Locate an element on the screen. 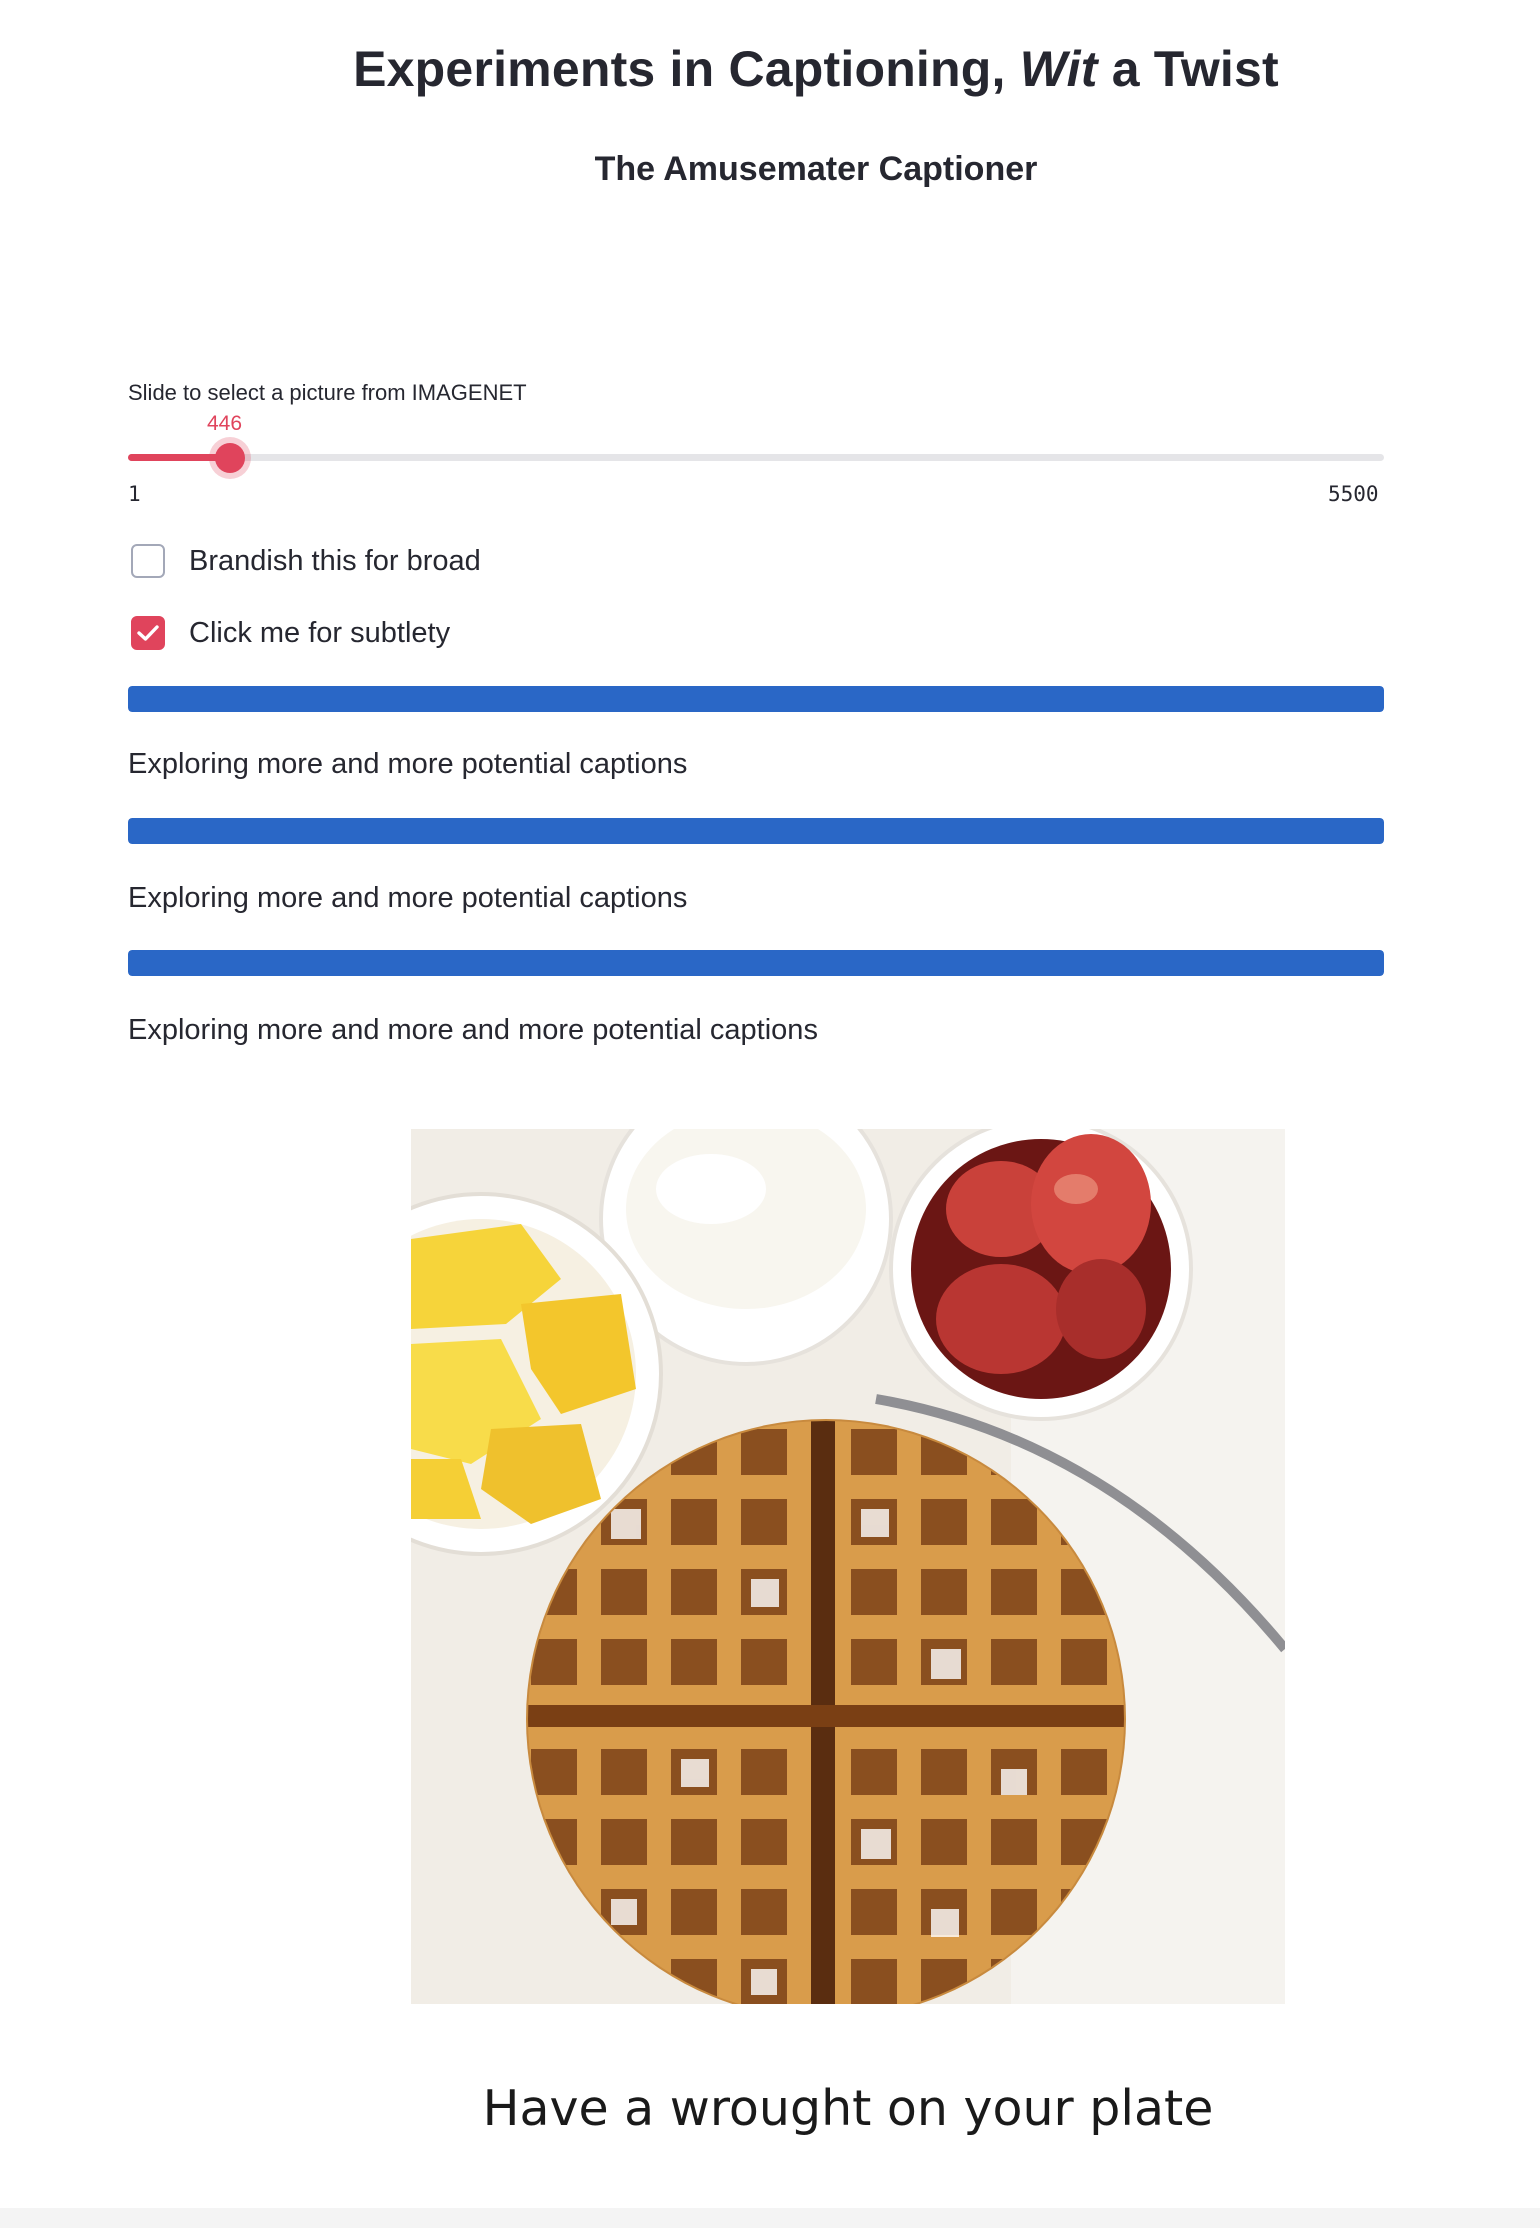 Image resolution: width=1540 pixels, height=2228 pixels. page-subtitle: The Amusemater Captioner is located at coordinates (816, 169).